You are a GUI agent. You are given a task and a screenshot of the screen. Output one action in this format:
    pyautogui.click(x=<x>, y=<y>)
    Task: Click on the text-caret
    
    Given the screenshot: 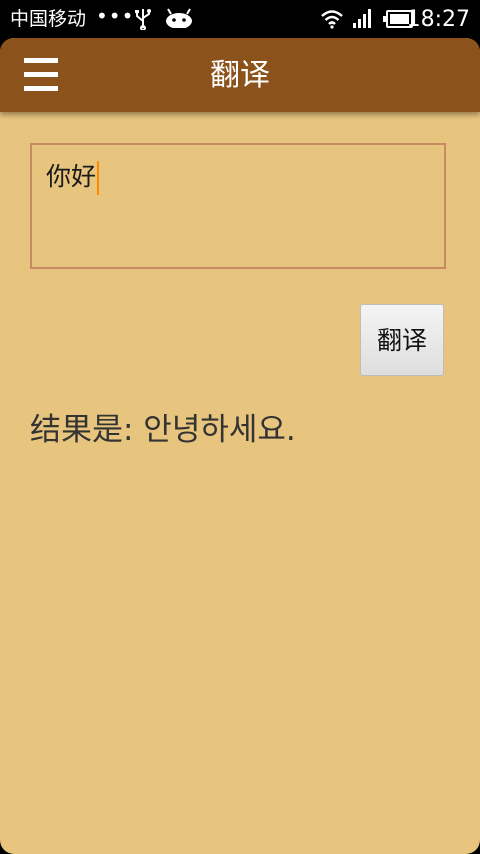 What is the action you would take?
    pyautogui.click(x=98, y=178)
    